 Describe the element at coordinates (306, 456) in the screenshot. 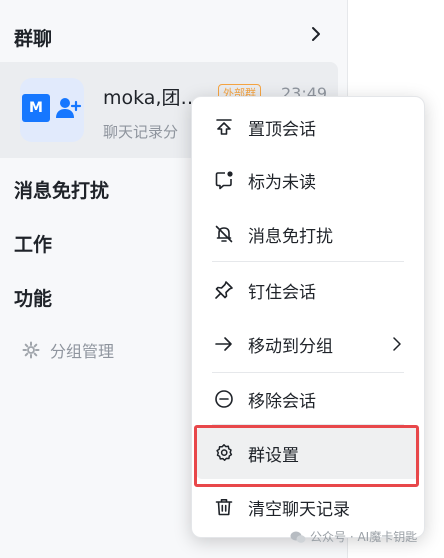

I see `highlight-annotation-box` at that location.